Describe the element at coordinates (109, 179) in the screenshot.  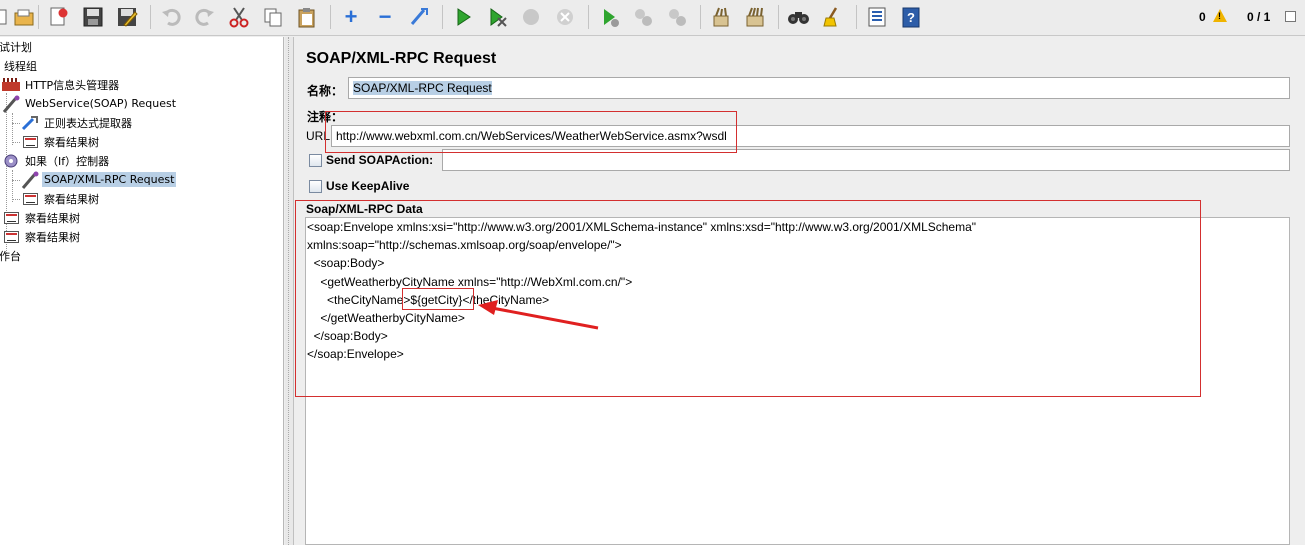
I see `tree-item-label: SOAP/XML-RPC Request` at that location.